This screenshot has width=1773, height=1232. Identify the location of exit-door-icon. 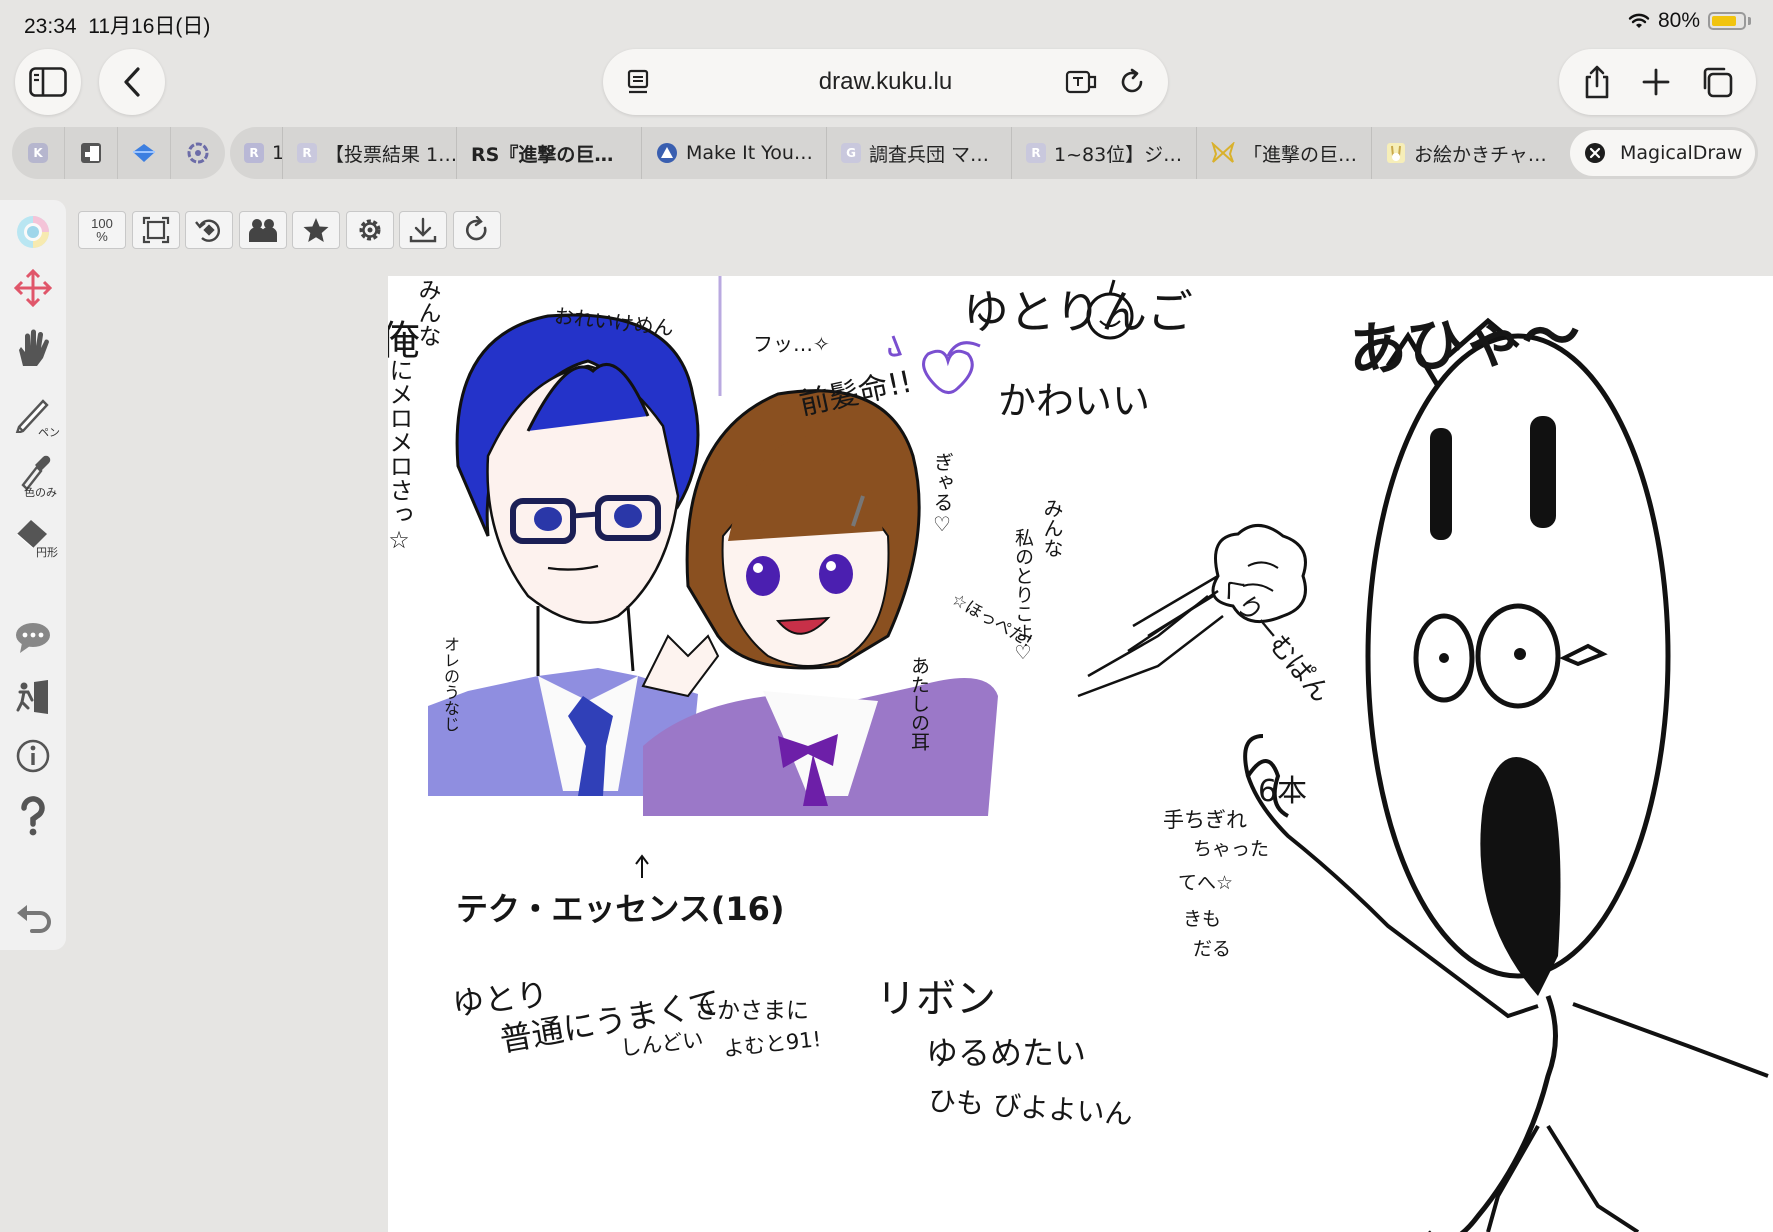
(32, 697).